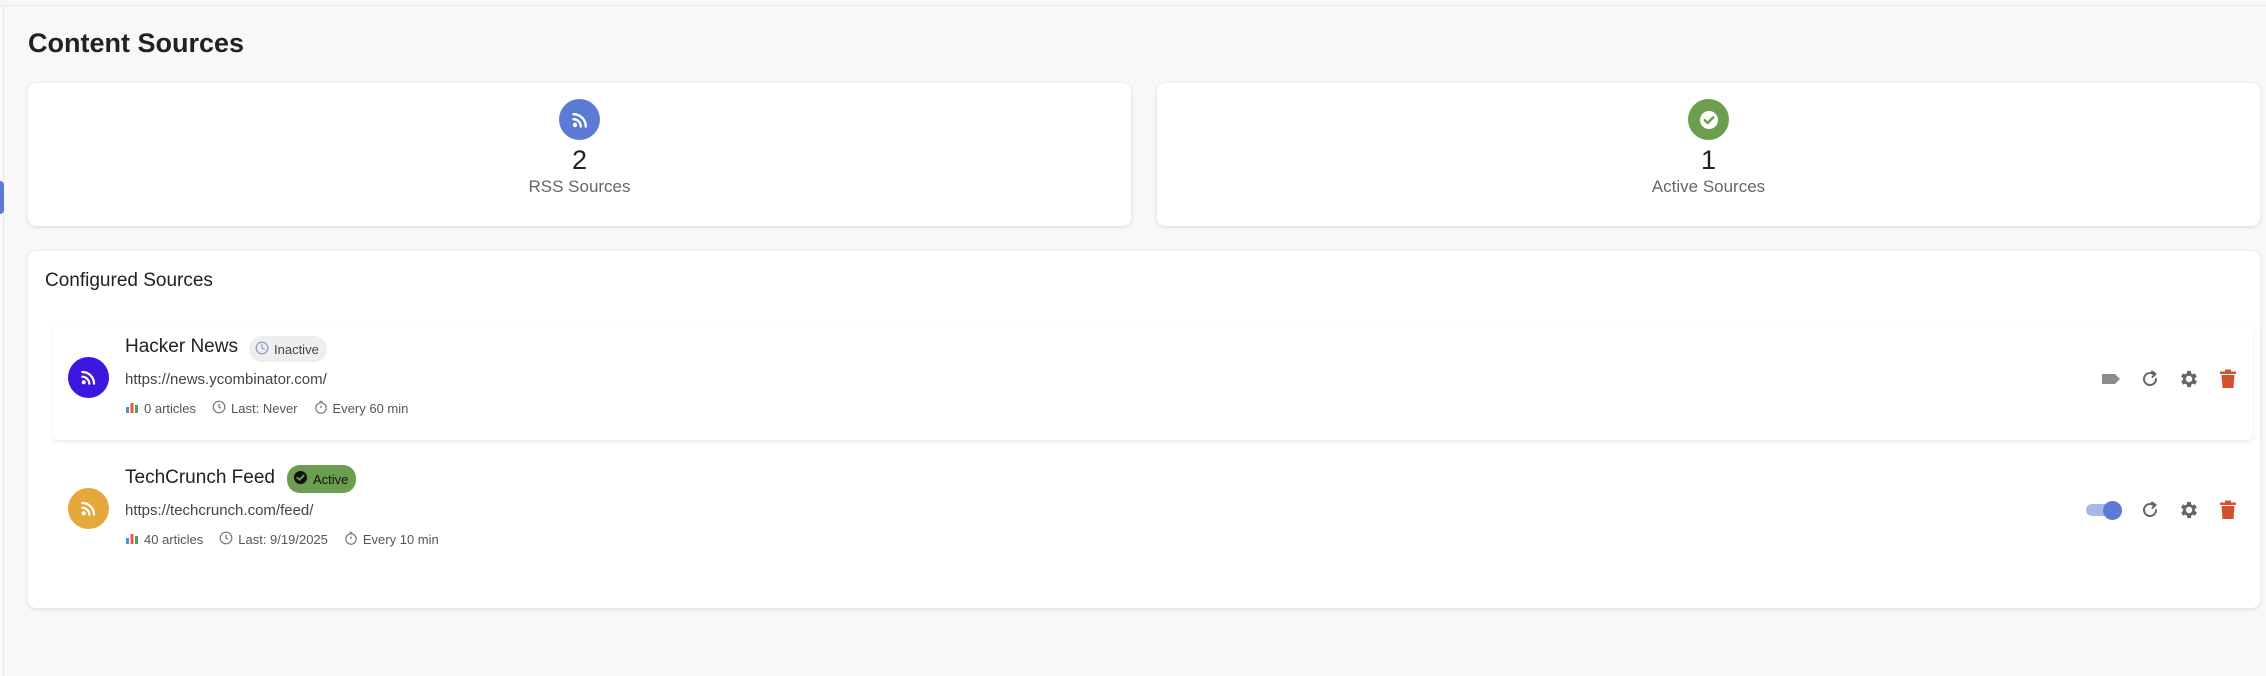 The image size is (2266, 676). I want to click on source-url: https://techcrunch.com/feed/, so click(219, 510).